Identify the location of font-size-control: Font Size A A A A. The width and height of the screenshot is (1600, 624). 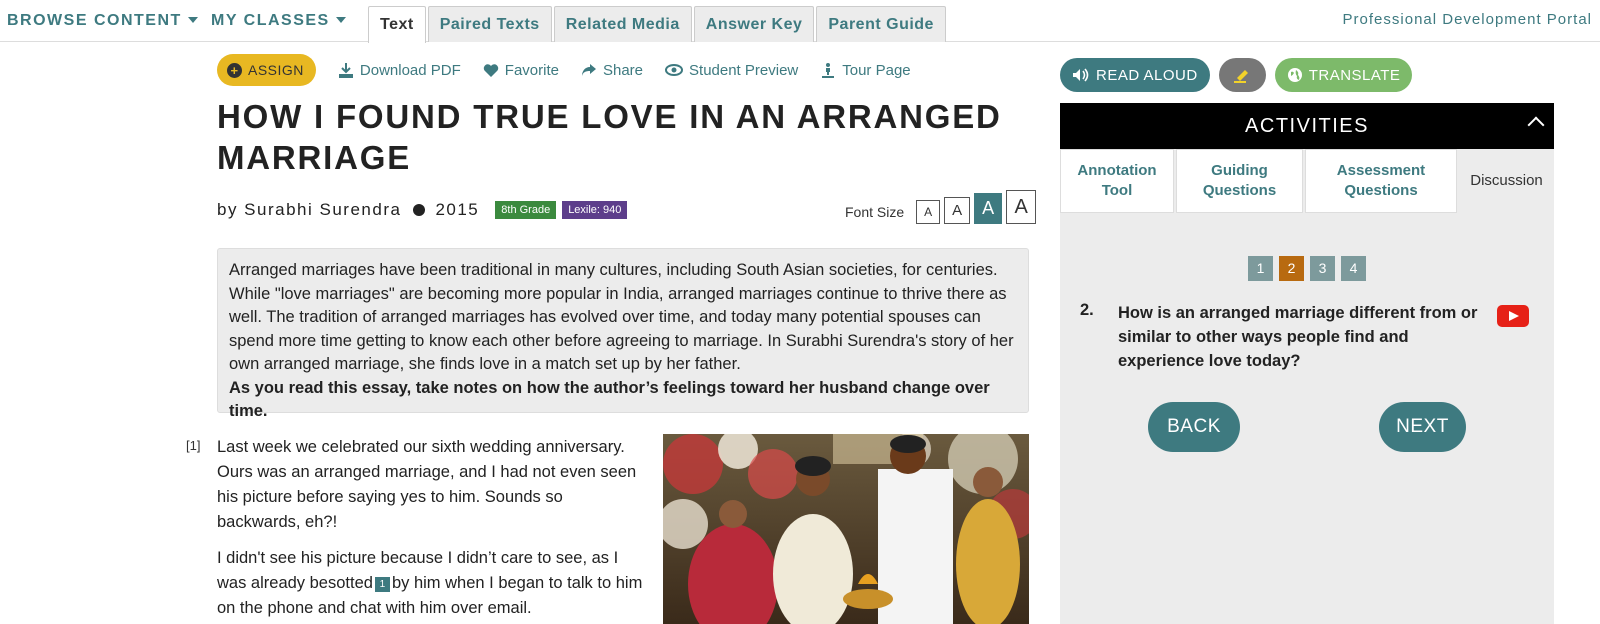
(941, 207).